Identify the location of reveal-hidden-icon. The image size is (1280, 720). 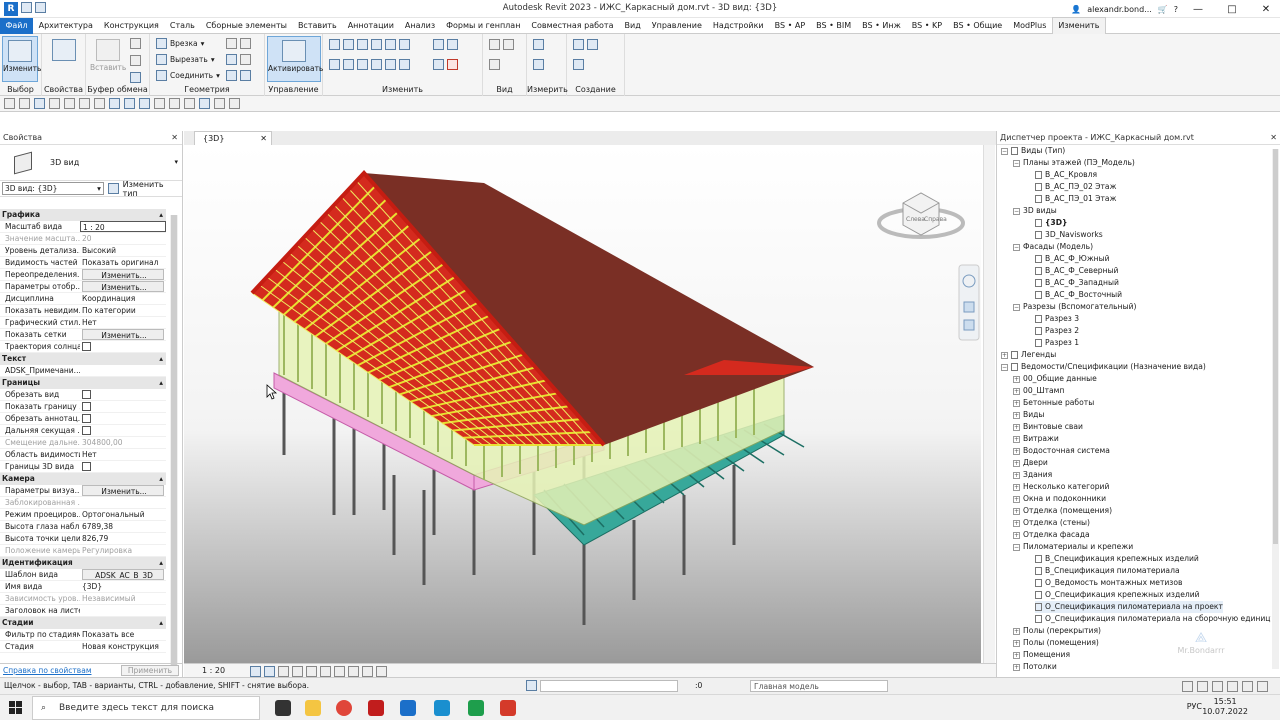
(367, 671).